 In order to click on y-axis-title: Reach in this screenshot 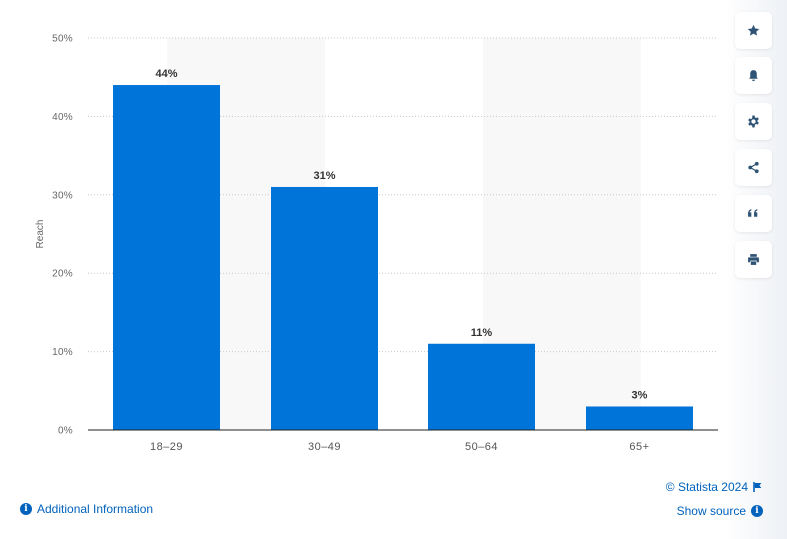, I will do `click(40, 234)`.